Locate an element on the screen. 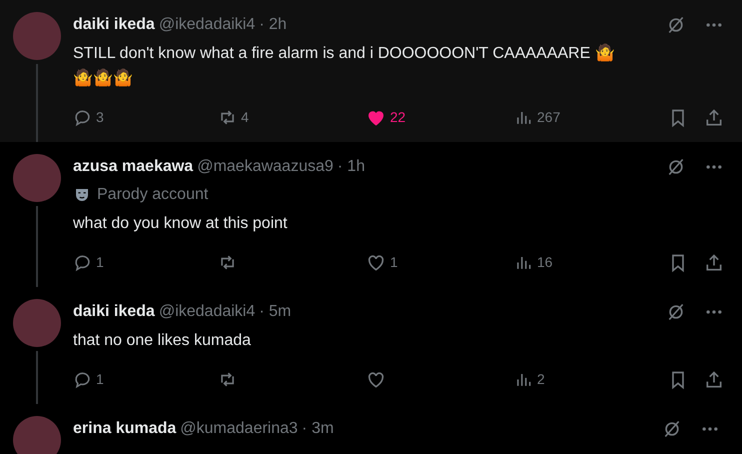 This screenshot has height=454, width=742. parody-label: Parody account is located at coordinates (152, 195).